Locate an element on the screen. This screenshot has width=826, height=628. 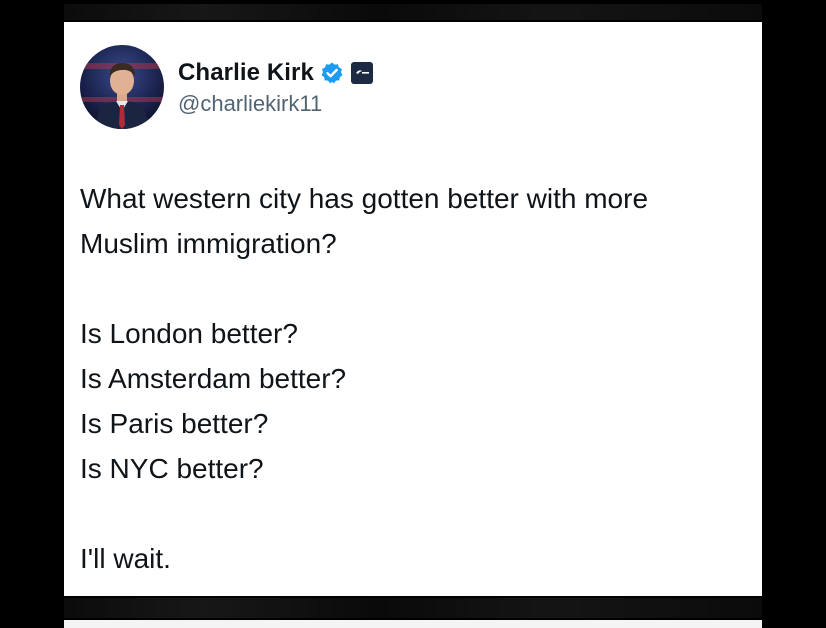
tweet-line: I'll wait. is located at coordinates (125, 558).